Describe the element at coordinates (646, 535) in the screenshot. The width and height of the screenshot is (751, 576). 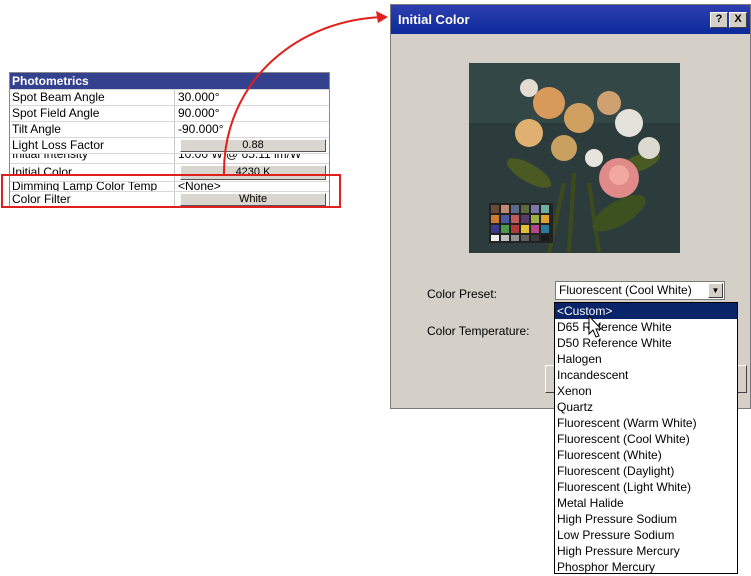
I see `dropdown-option: Low Pressure Sodium` at that location.